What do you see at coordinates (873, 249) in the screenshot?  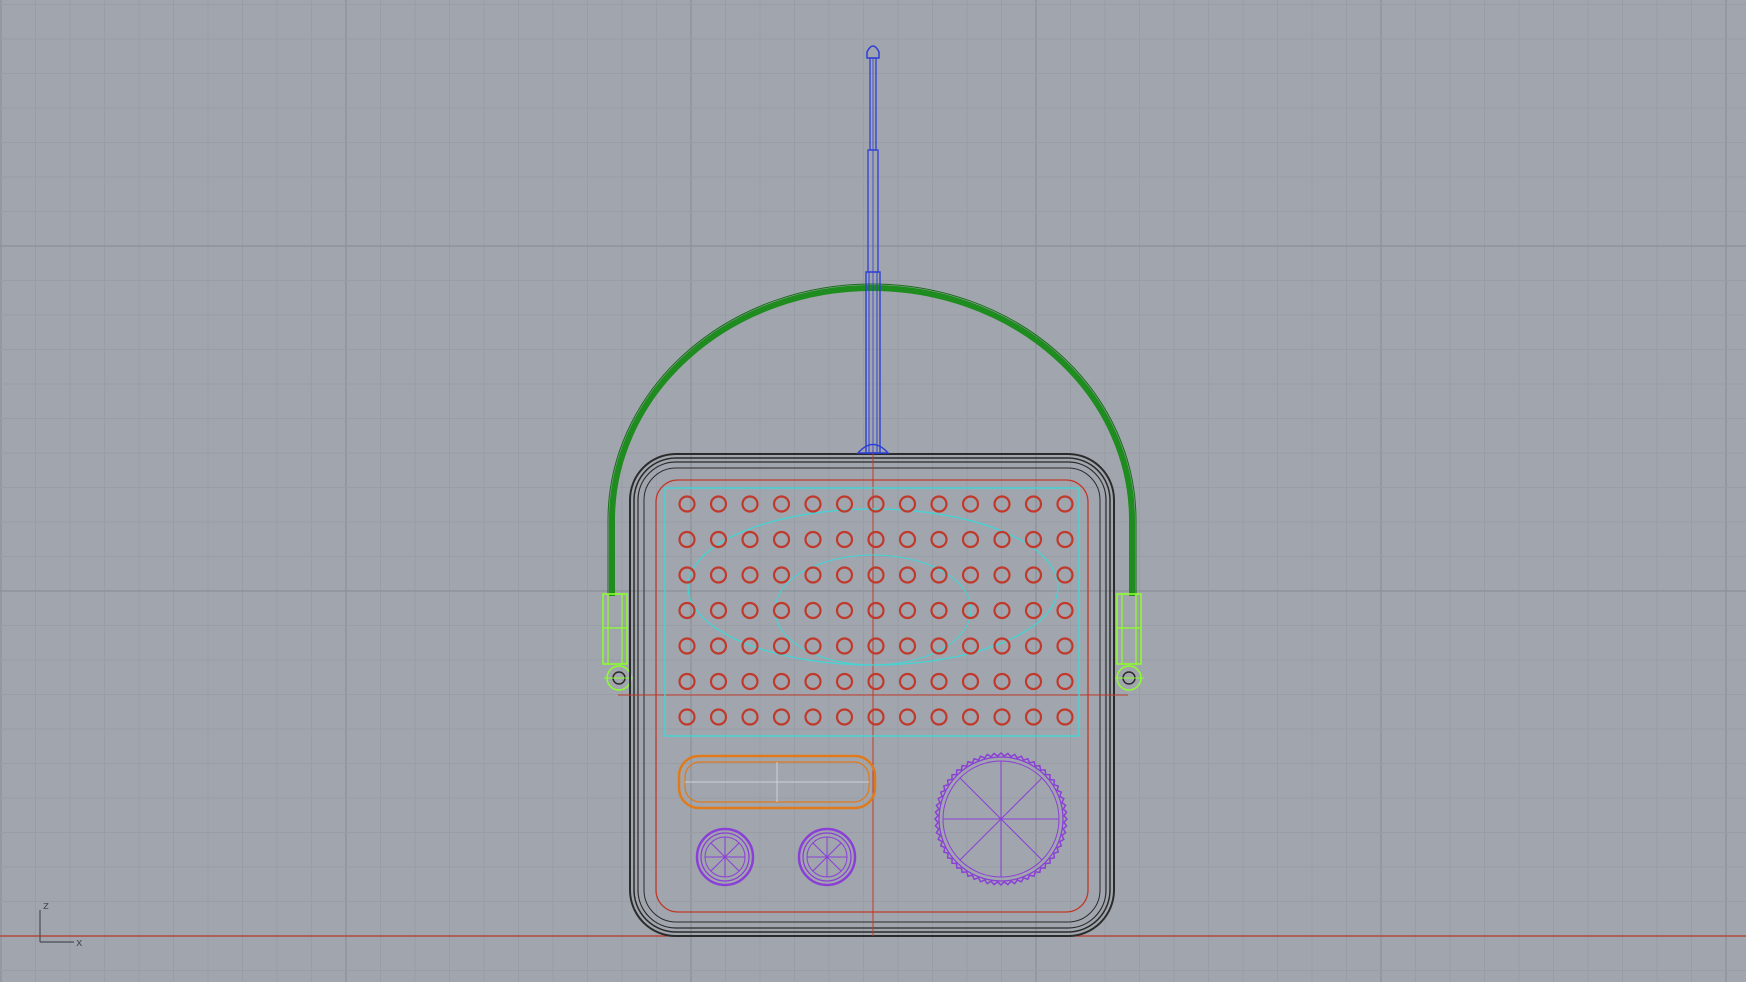 I see `antenna` at bounding box center [873, 249].